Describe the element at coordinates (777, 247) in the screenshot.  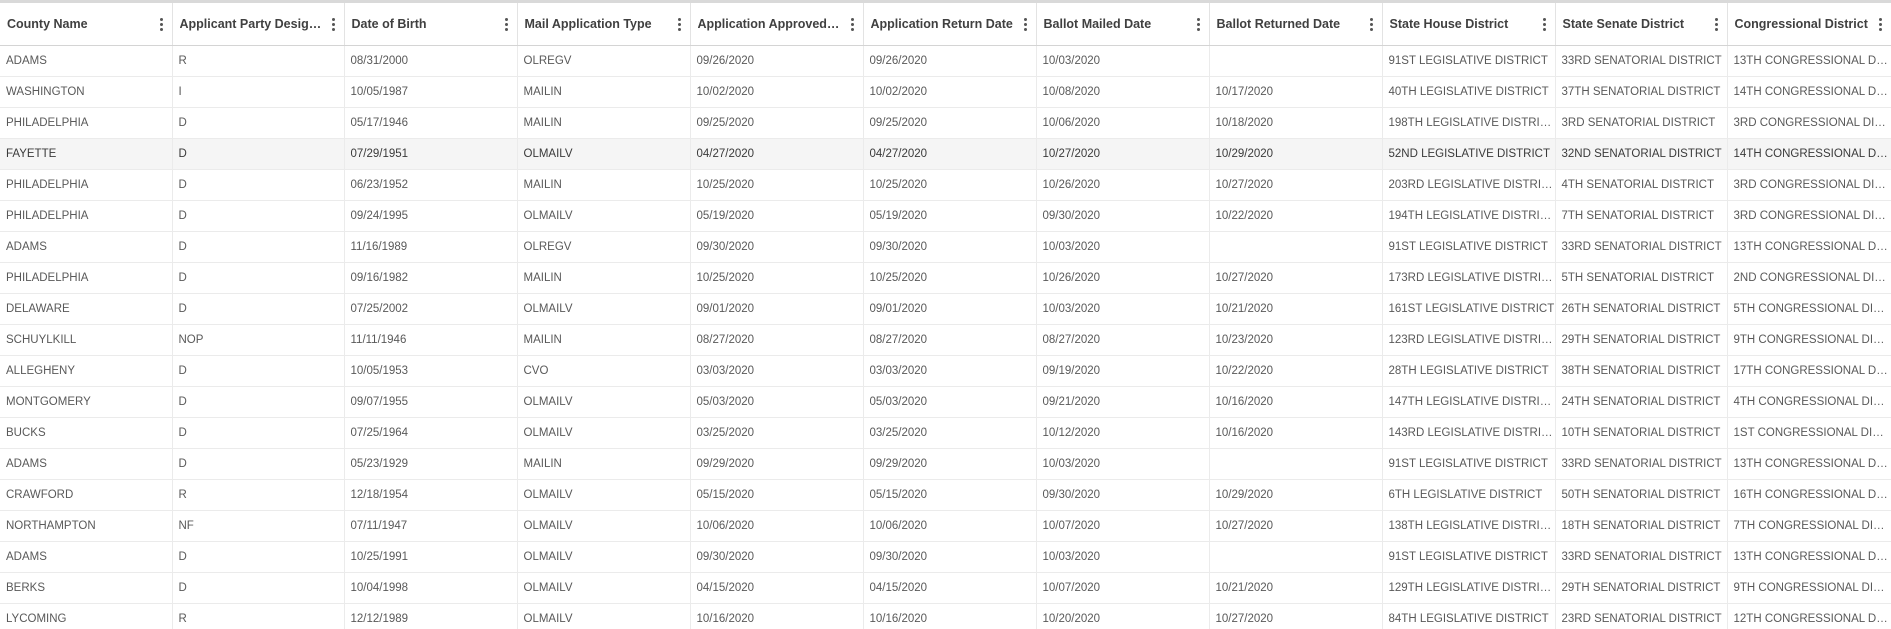
I see `cell-application-approved-date: 09/30/2020` at that location.